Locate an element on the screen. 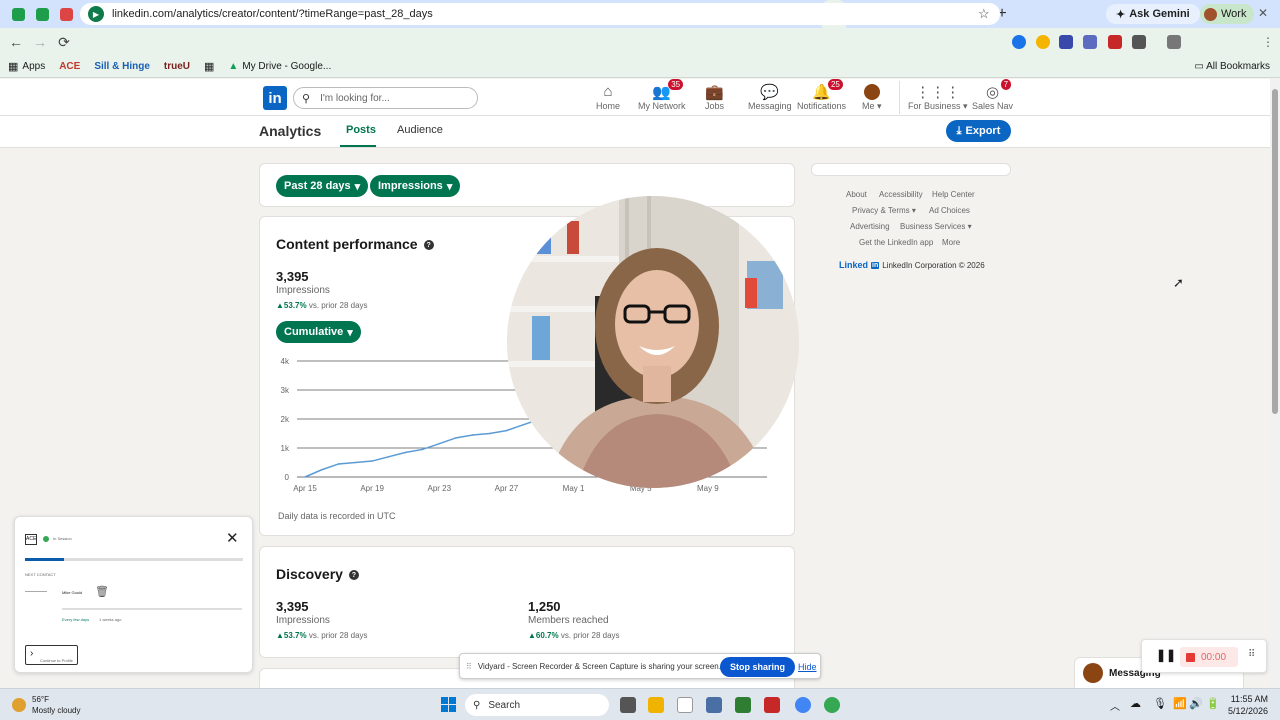 The image size is (1280, 720). back-icon: ← is located at coordinates (16, 42).